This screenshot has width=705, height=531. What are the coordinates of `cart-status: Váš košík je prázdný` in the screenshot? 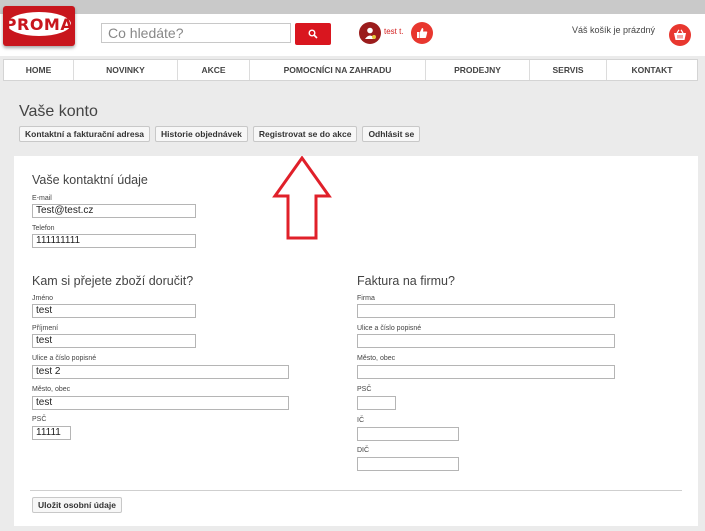 It's located at (613, 30).